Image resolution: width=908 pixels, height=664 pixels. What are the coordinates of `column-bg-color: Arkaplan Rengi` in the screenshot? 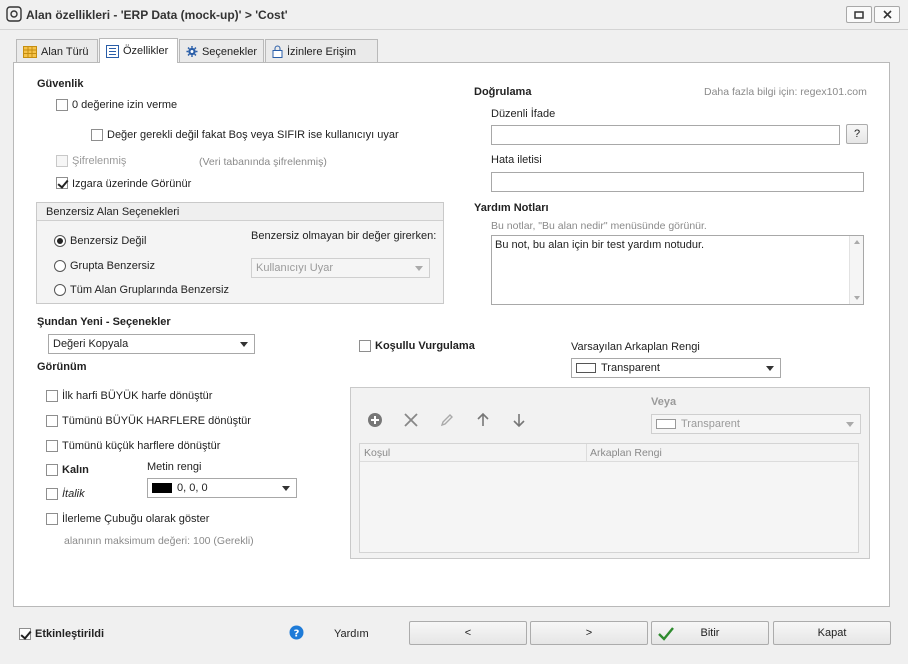 It's located at (626, 453).